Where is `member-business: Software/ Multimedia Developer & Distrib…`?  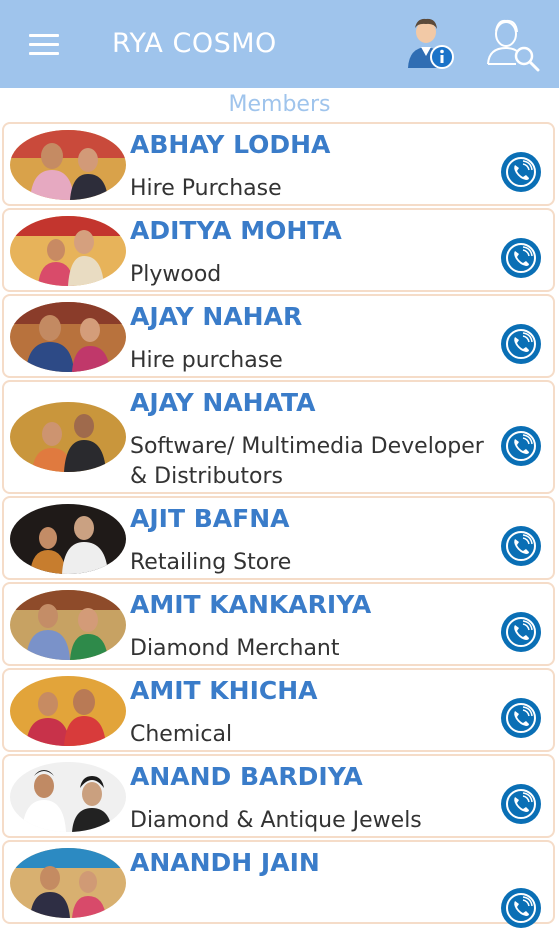
member-business: Software/ Multimedia Developer & Distrib… is located at coordinates (307, 461).